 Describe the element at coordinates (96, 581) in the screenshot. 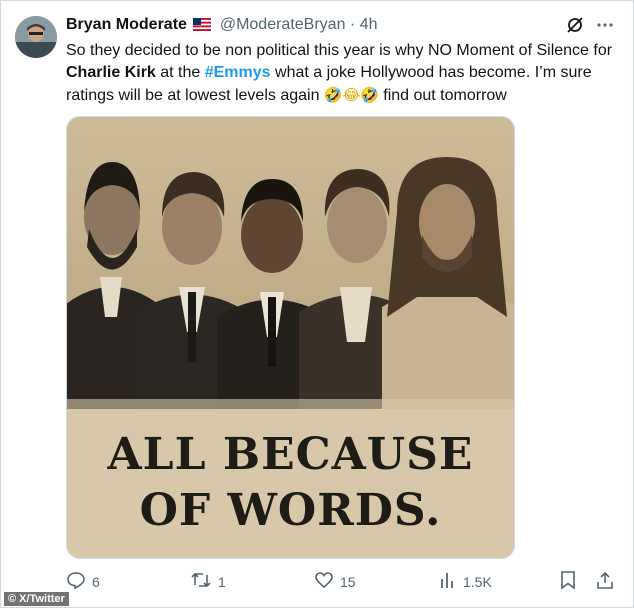

I see `reply-count: 6` at that location.